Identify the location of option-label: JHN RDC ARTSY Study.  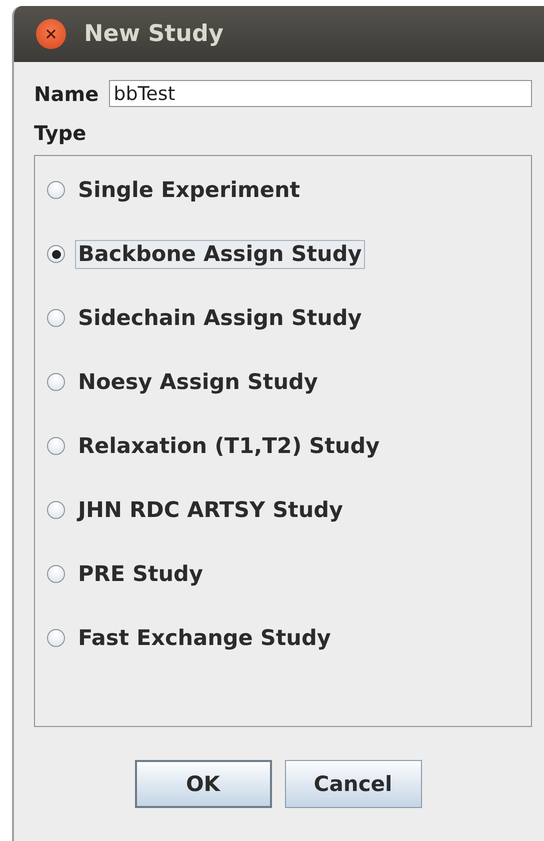
(210, 510).